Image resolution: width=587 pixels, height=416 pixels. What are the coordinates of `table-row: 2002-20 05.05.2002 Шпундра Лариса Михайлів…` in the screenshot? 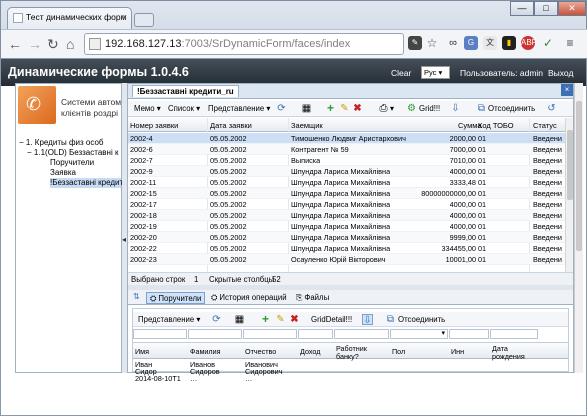 It's located at (346, 237).